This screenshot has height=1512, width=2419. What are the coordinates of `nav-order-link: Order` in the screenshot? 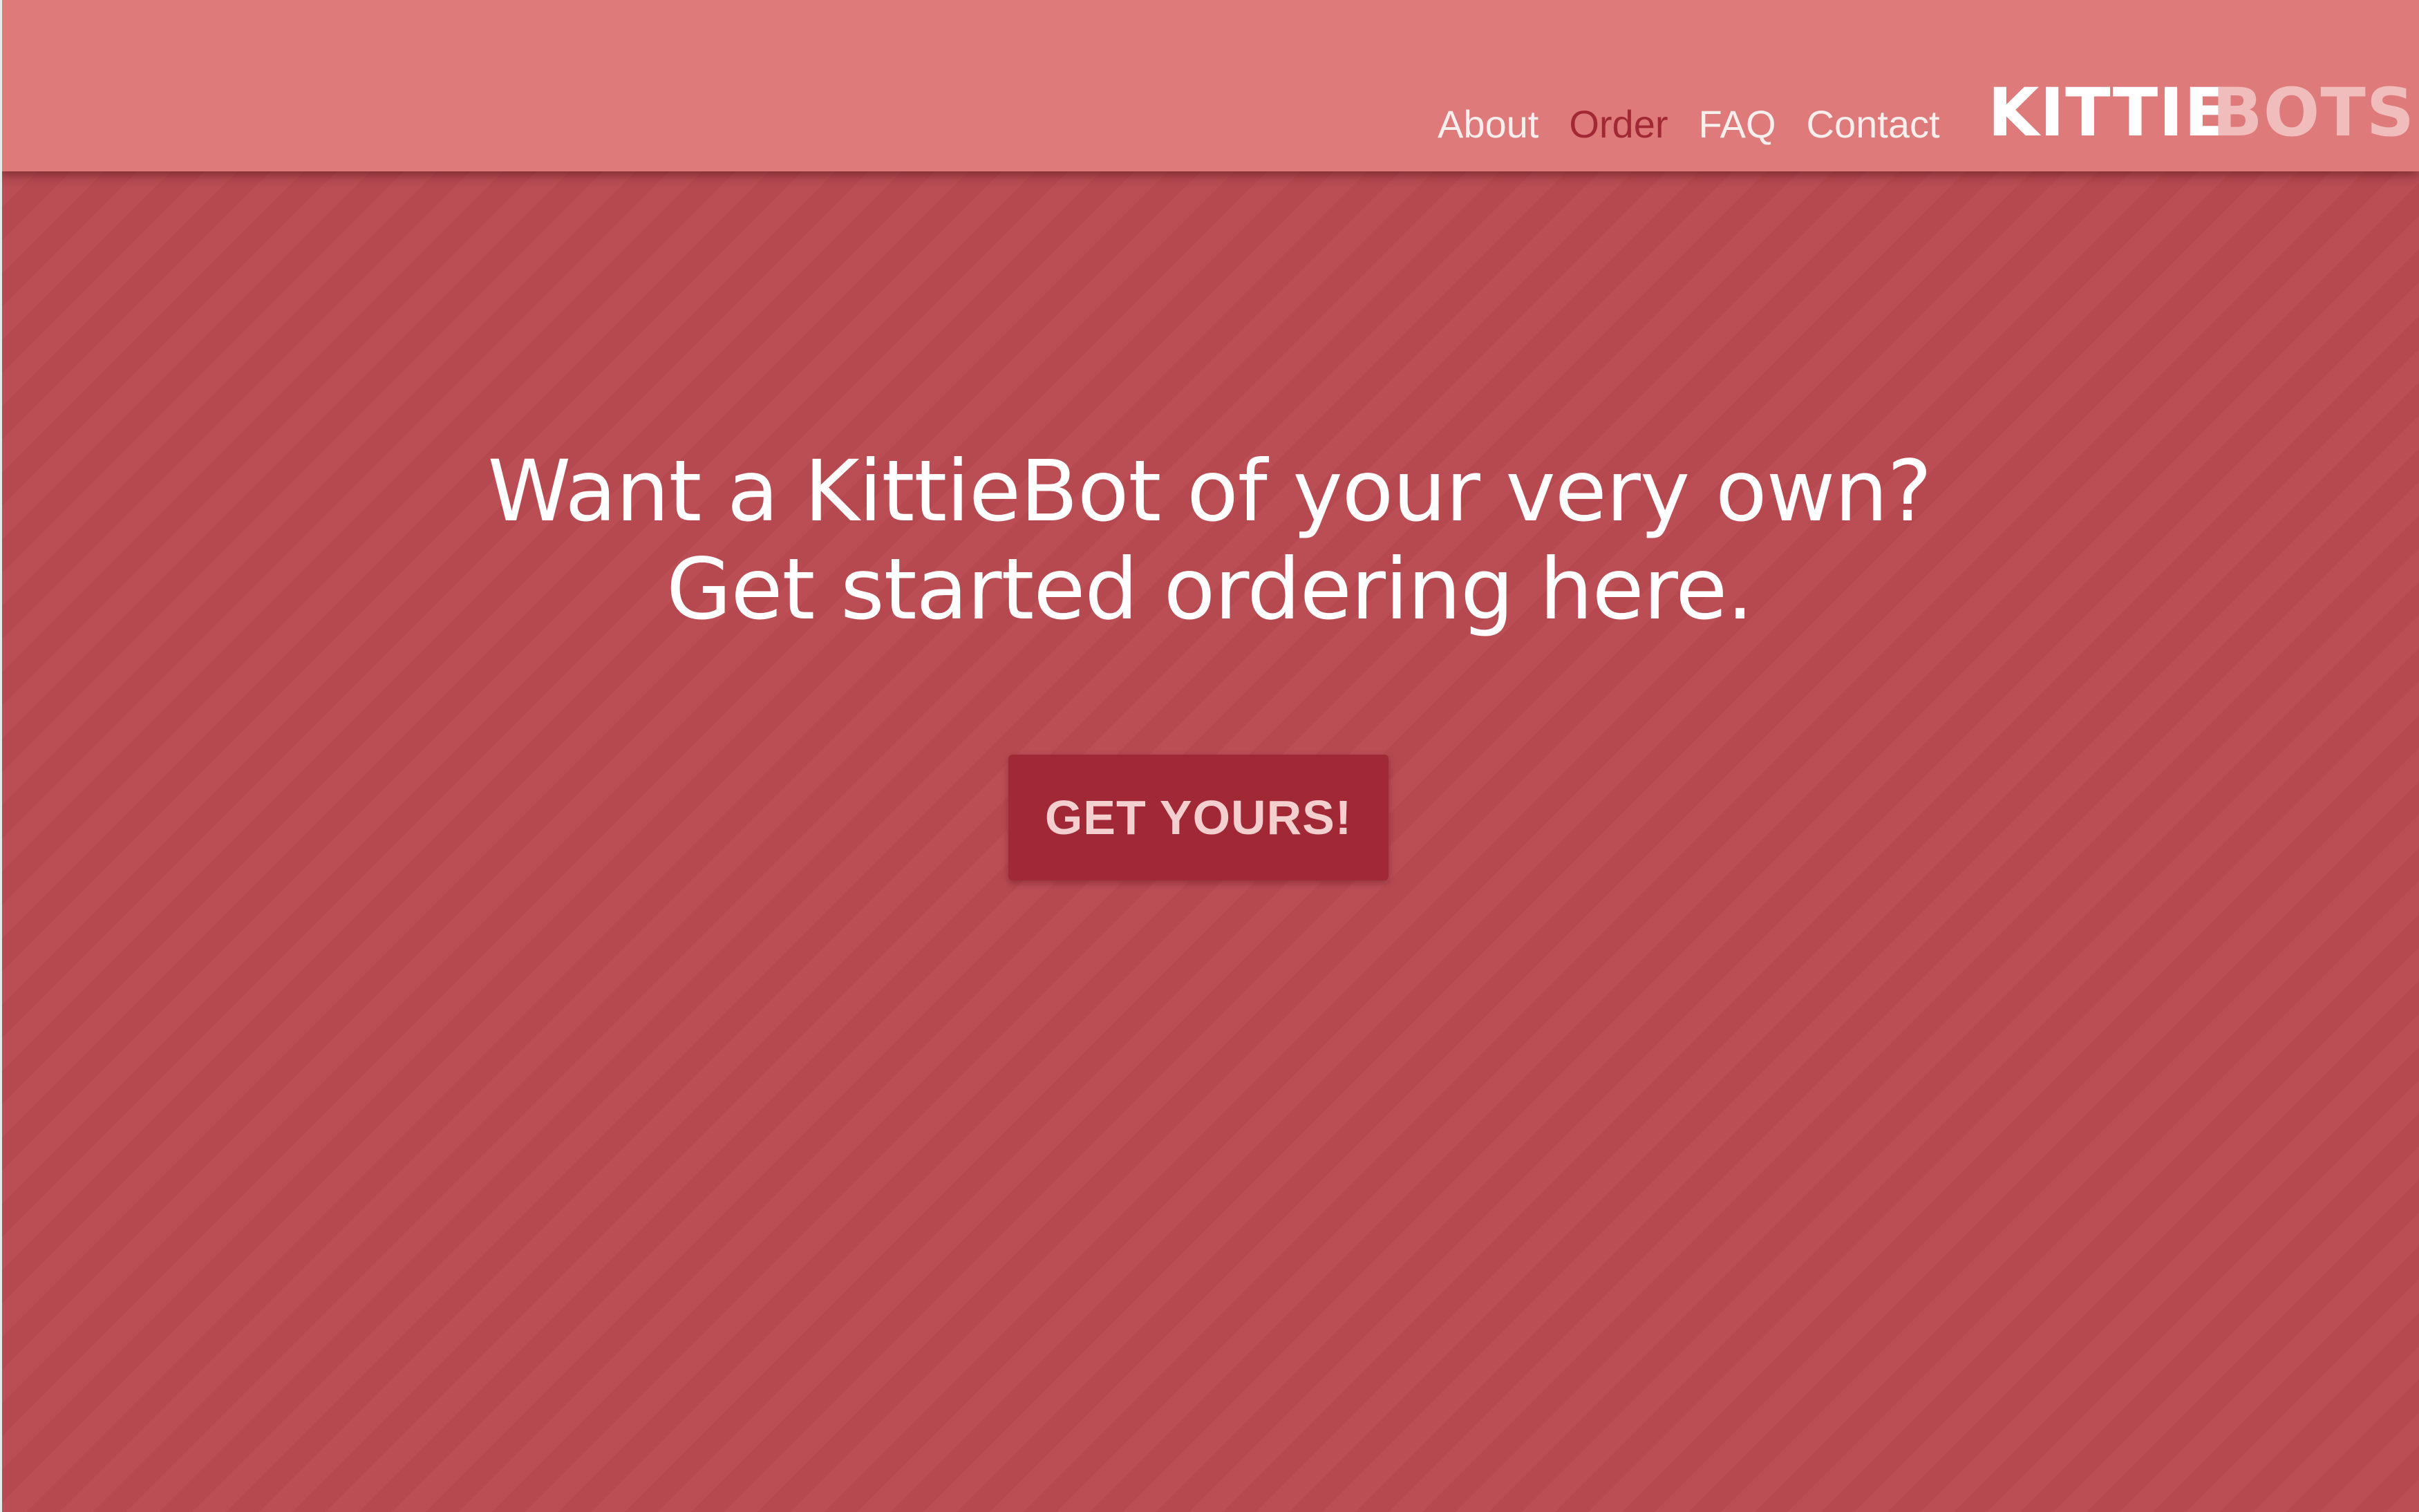 It's located at (1619, 124).